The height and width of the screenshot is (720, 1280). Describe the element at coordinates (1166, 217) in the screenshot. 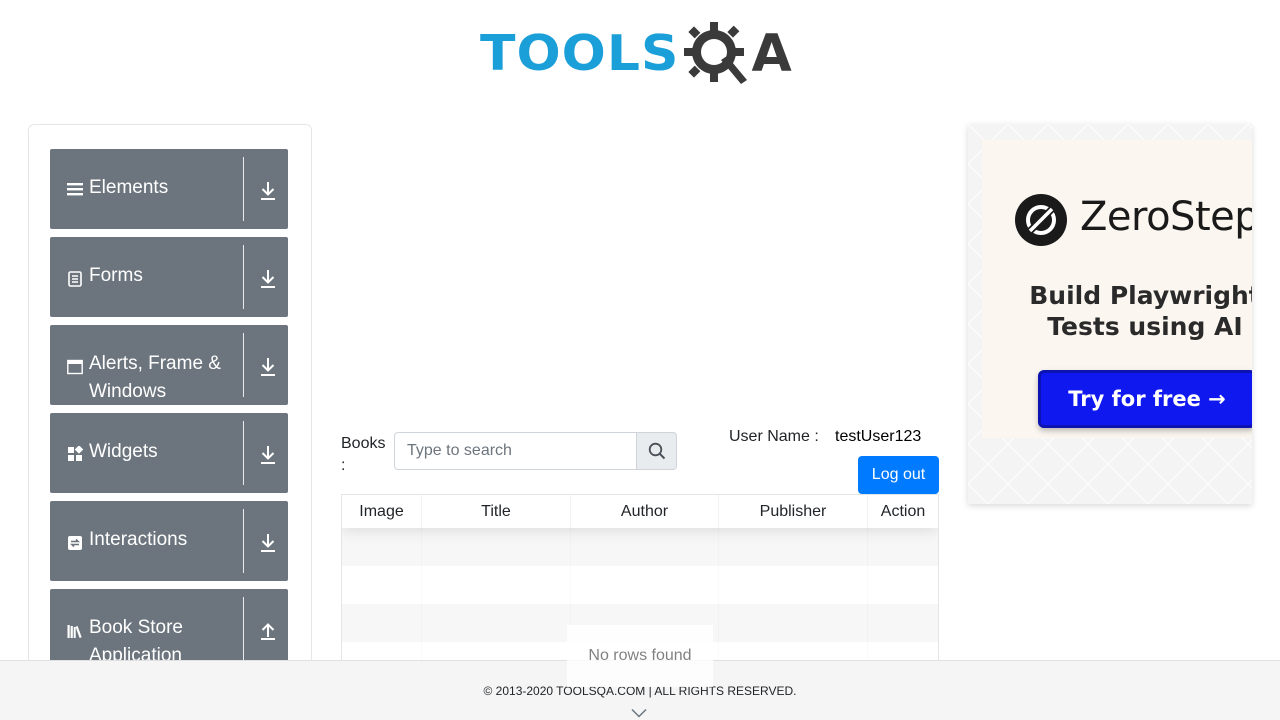

I see `ad-brand-name: ZeroStep` at that location.